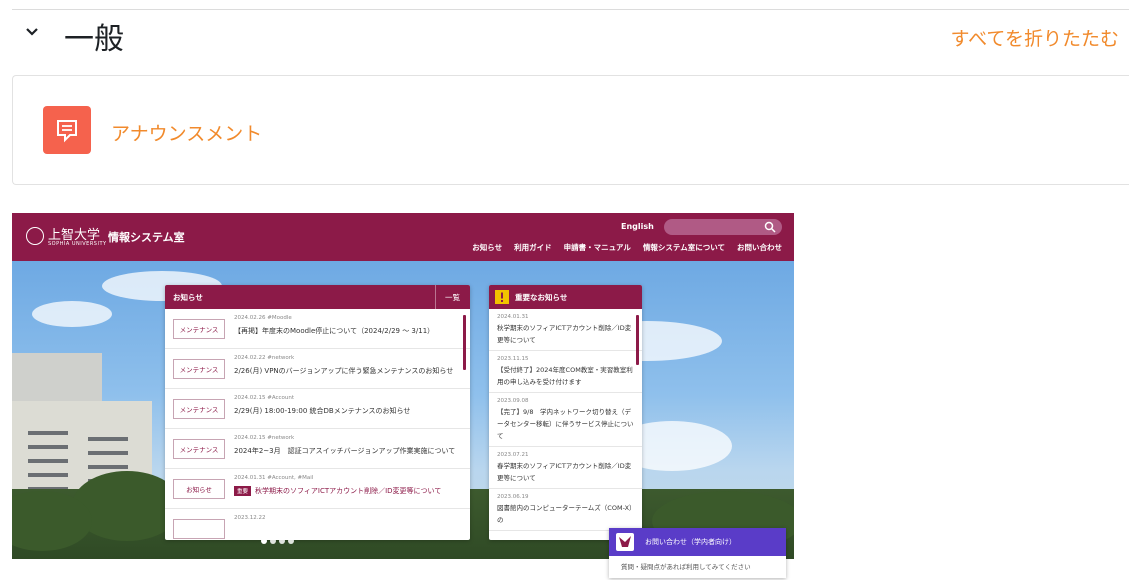 This screenshot has height=580, width=1129. Describe the element at coordinates (188, 297) in the screenshot. I see `news-panel-title: お知らせ` at that location.